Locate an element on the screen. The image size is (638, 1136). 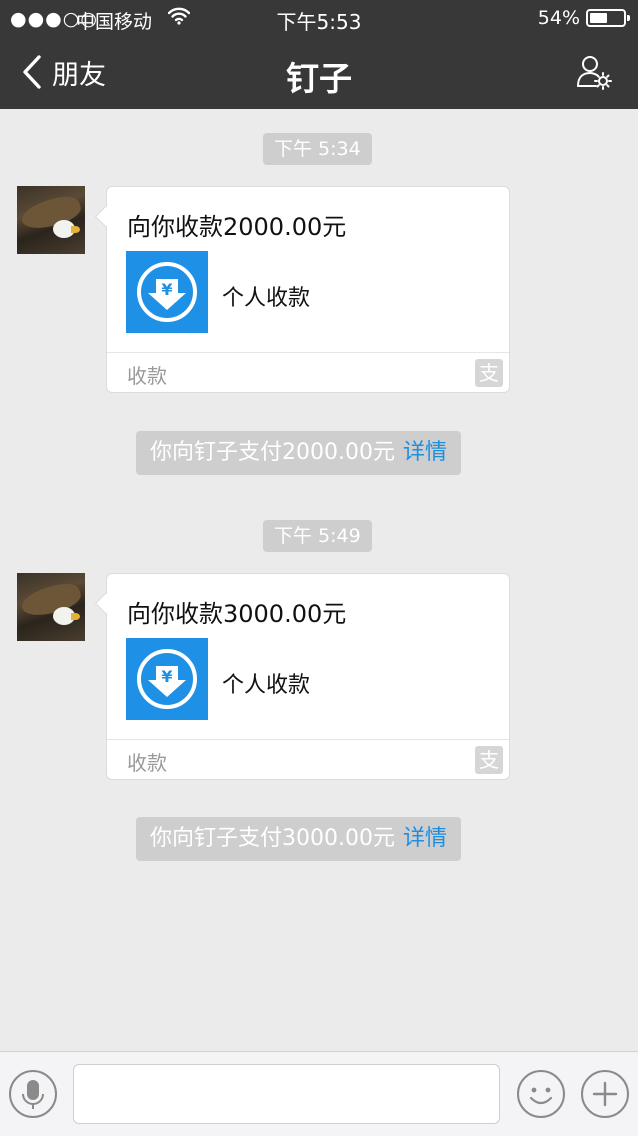
nav-bar: 朋友 钉子 is located at coordinates (319, 72).